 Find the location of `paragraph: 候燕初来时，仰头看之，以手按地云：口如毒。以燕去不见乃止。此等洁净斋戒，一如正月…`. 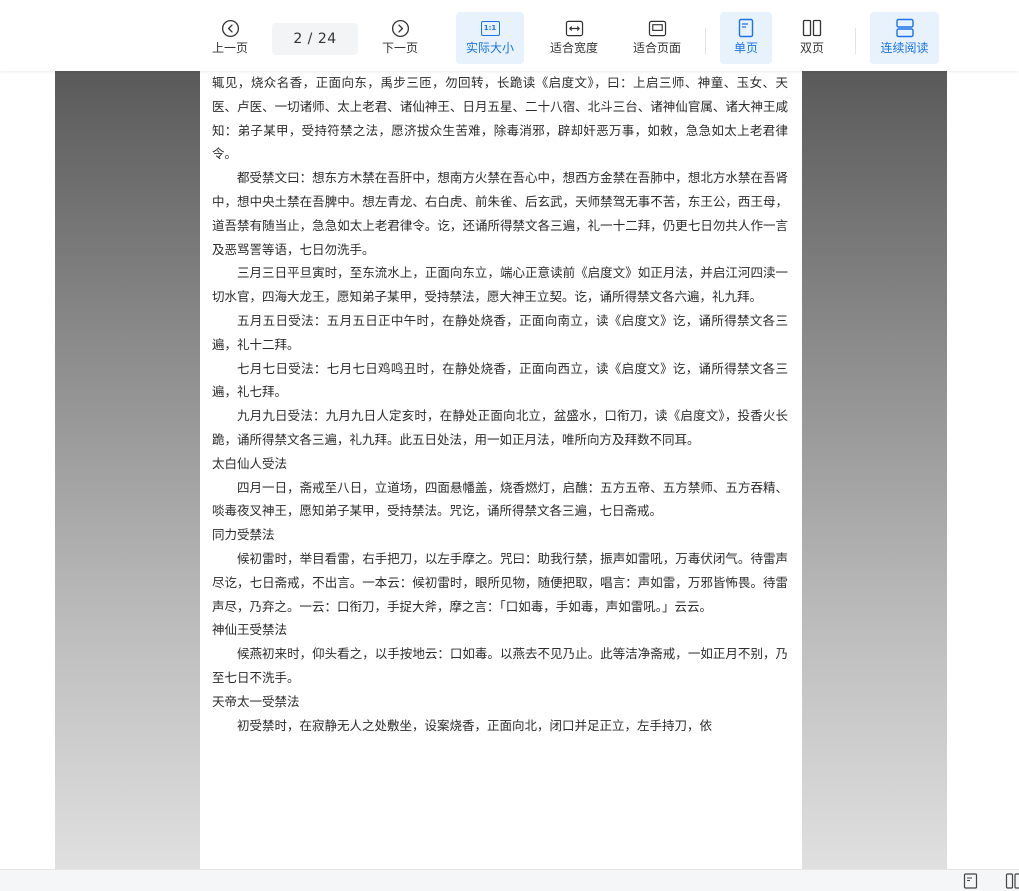

paragraph: 候燕初来时，仰头看之，以手按地云：口如毒。以燕去不见乃止。此等洁净斋戒，一如正月… is located at coordinates (500, 665).